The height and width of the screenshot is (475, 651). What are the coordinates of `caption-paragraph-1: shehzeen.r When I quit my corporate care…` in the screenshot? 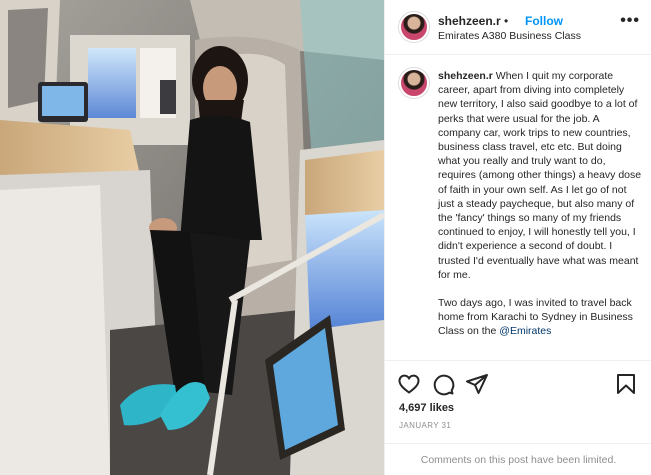 It's located at (540, 175).